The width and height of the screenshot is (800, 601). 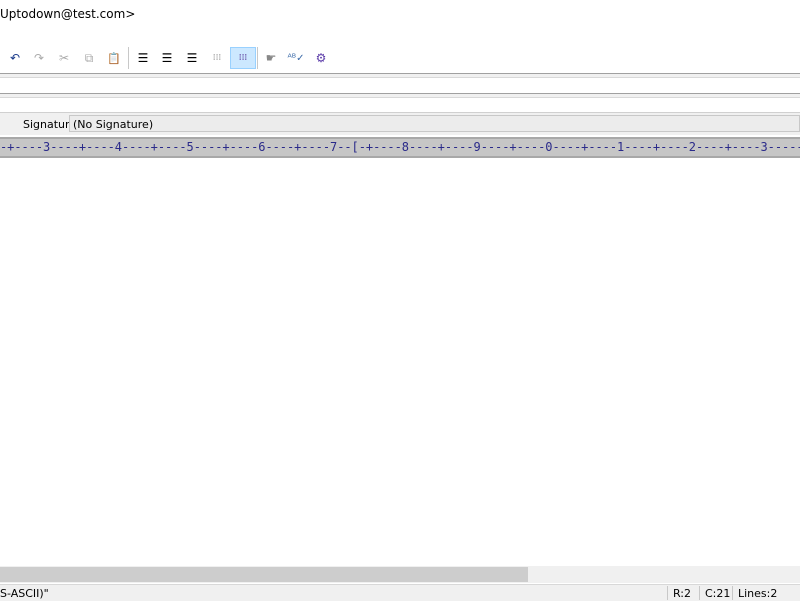 I want to click on toolbar: ↶ ↷ ✂ ⧉ 📋 ☰ ☰ ☰ ⁞⁞⁞ ⁞⁞⁞ ☛ ᴬᴮ✓ ⚙, so click(x=400, y=58).